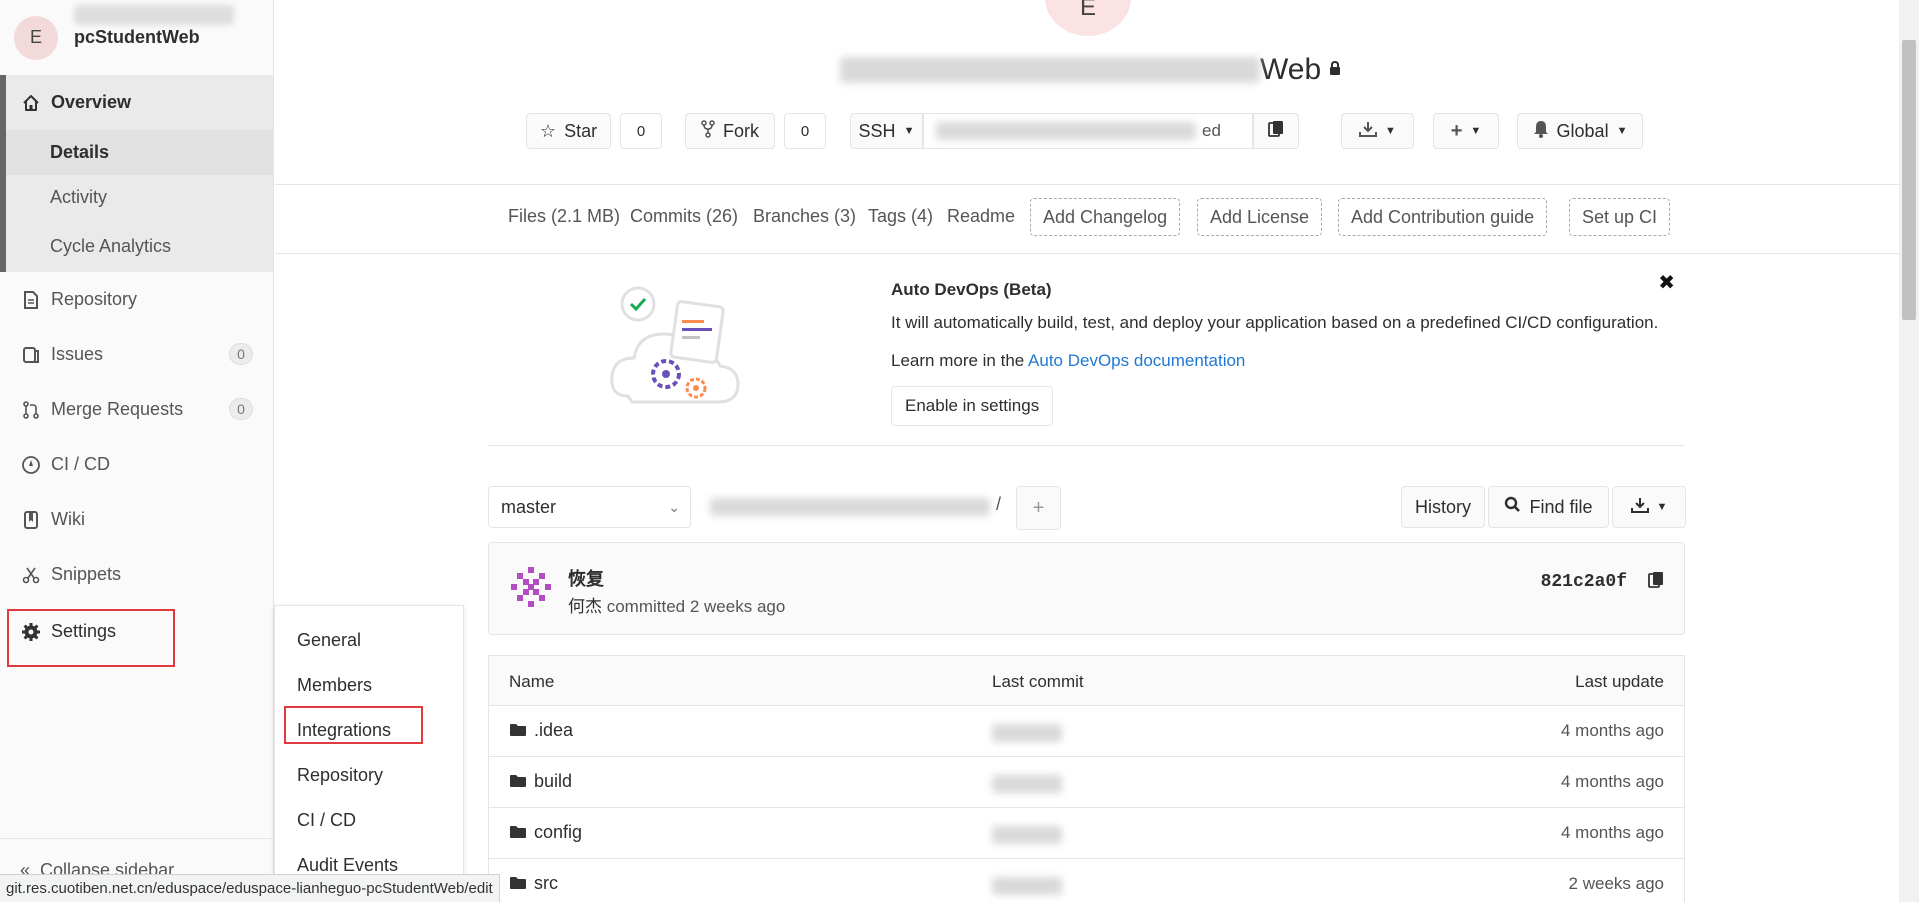 This screenshot has height=902, width=1919. I want to click on clone-url-input: ed, so click(1088, 131).